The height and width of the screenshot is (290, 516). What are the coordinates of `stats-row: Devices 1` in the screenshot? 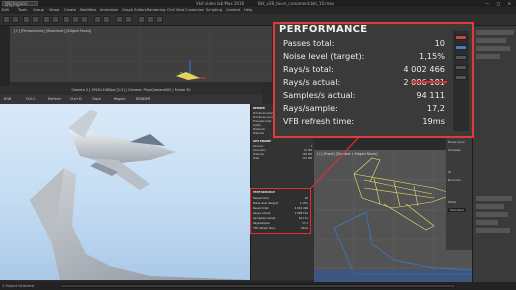 It's located at (282, 146).